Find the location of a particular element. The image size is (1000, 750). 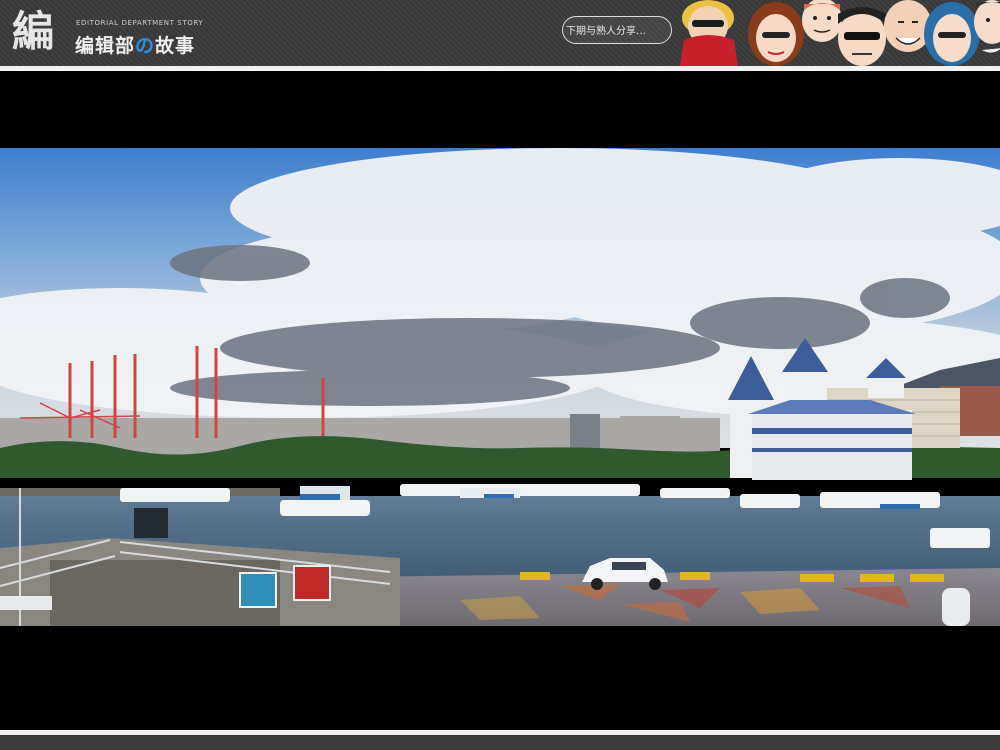

site-footer is located at coordinates (500, 742).